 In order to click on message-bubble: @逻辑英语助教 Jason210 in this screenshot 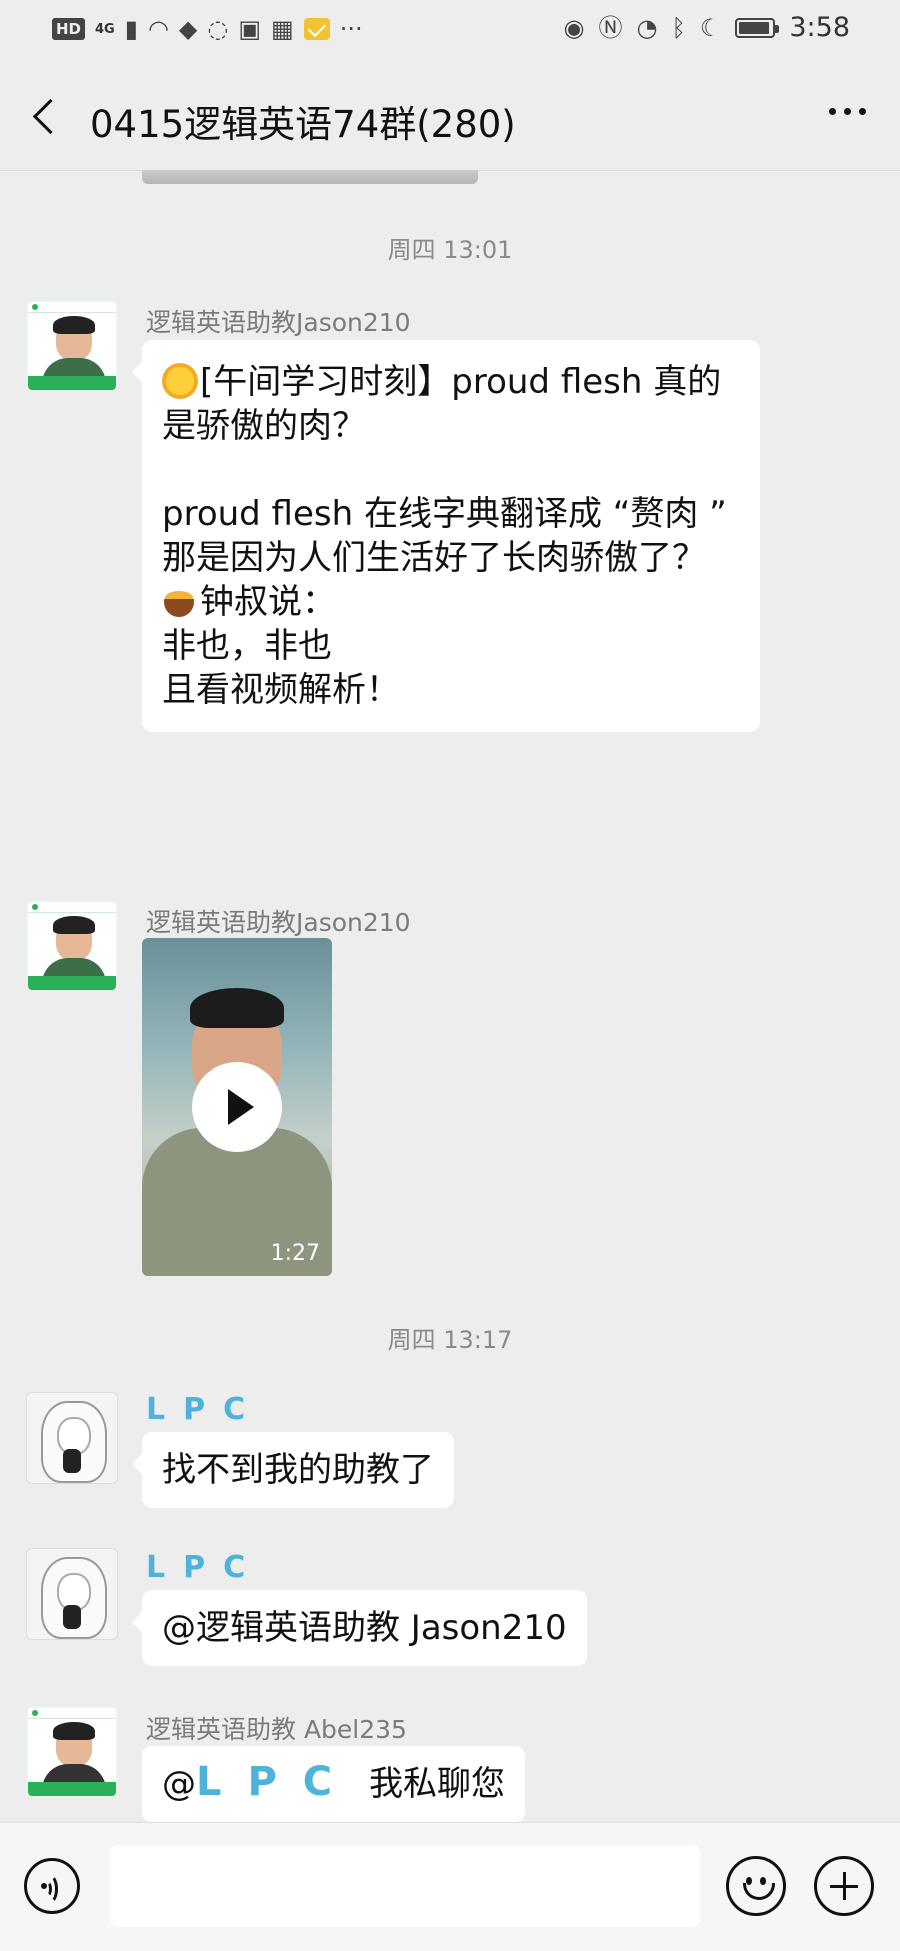, I will do `click(359, 1628)`.